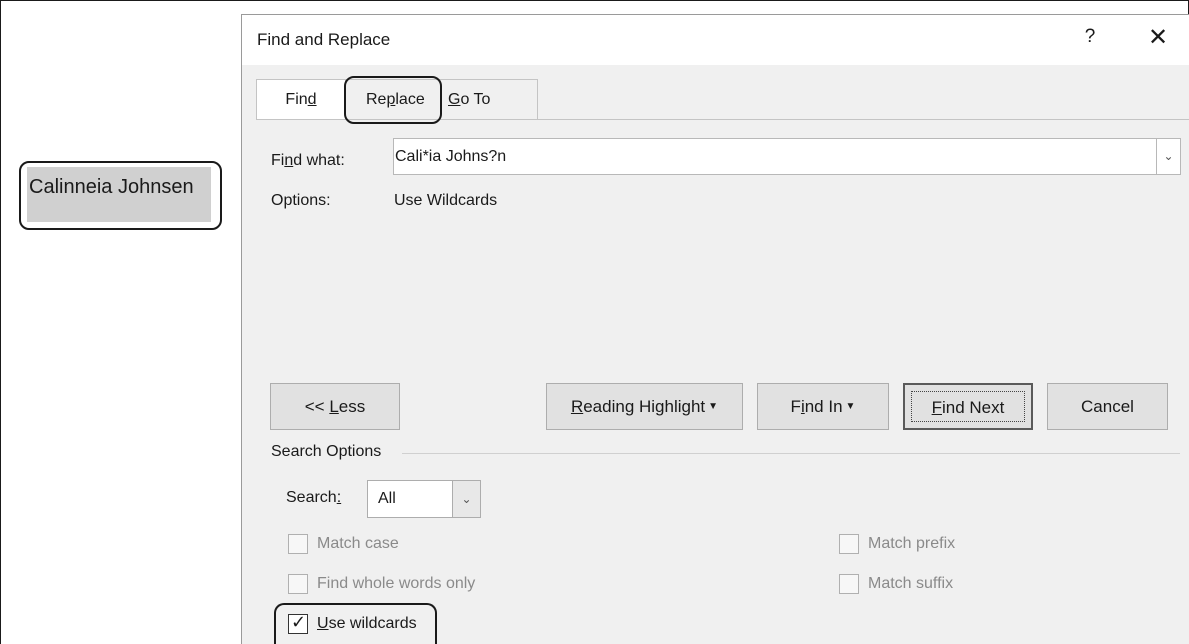  I want to click on find-what-input: Cali*ia Johns?n ⌄, so click(787, 156).